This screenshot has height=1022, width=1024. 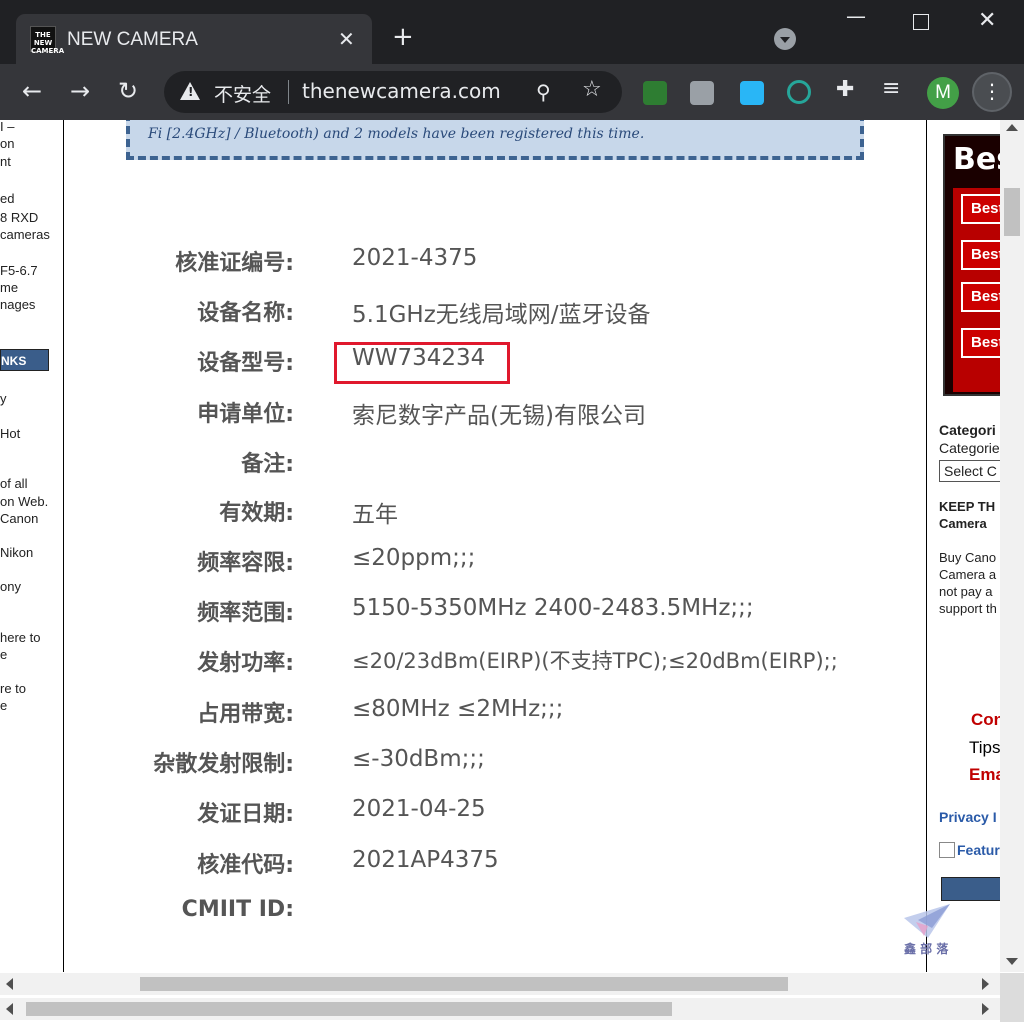 I want to click on forward-icon: →, so click(x=80, y=91).